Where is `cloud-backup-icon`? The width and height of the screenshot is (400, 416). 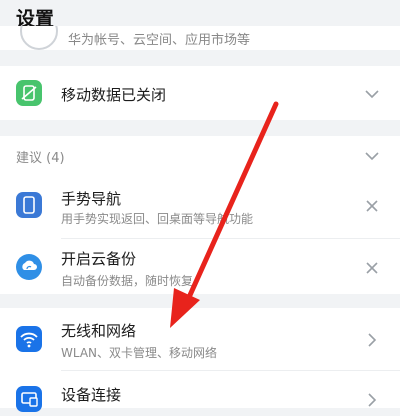
cloud-backup-icon is located at coordinates (29, 267).